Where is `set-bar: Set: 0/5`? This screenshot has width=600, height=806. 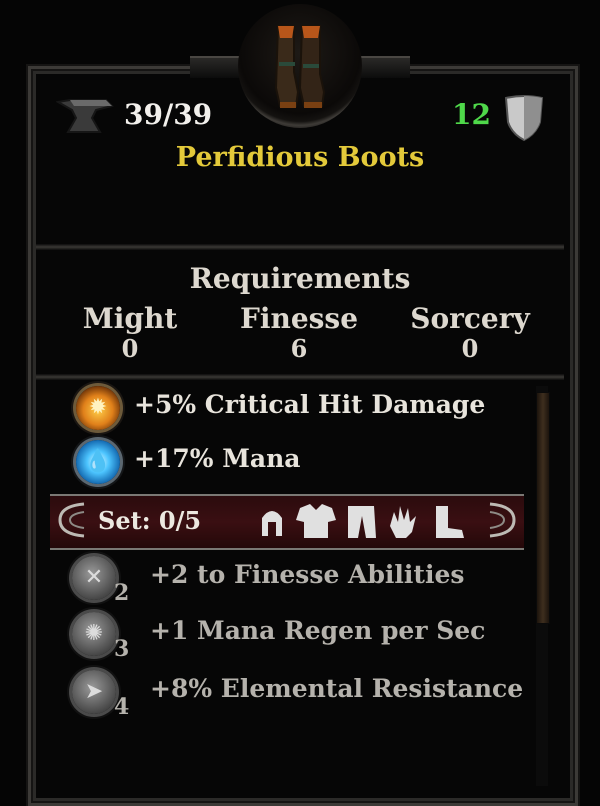 set-bar: Set: 0/5 is located at coordinates (287, 522).